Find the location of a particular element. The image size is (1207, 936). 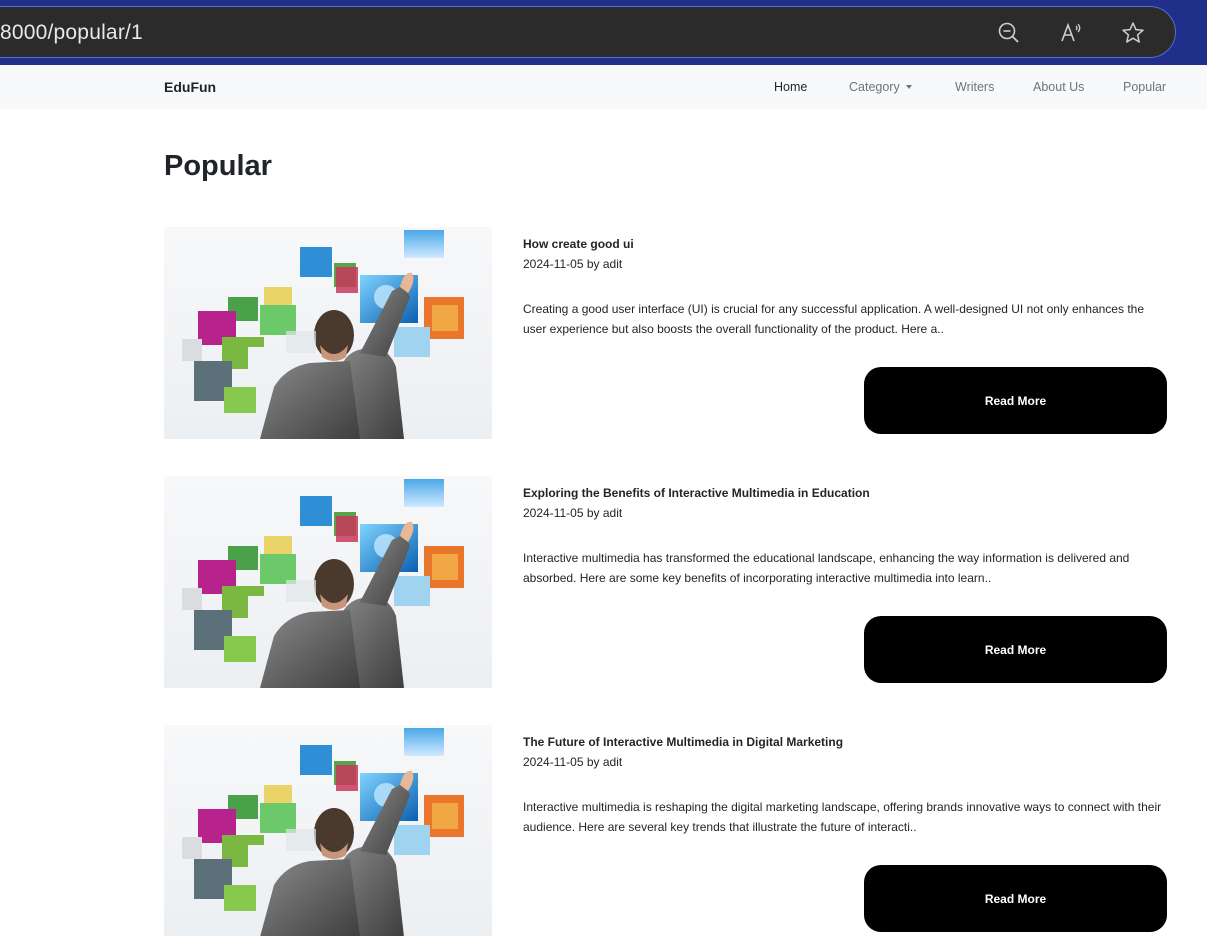

nav-popular: Popular is located at coordinates (1144, 87).